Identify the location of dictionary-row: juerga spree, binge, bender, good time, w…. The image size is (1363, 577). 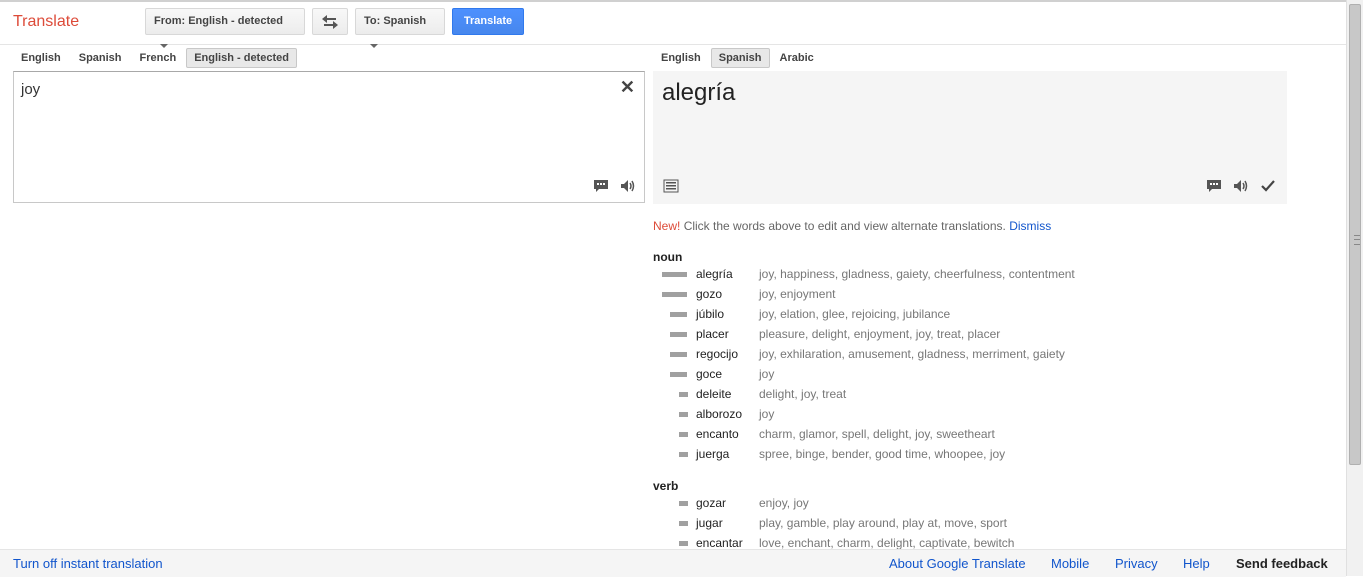
(993, 457).